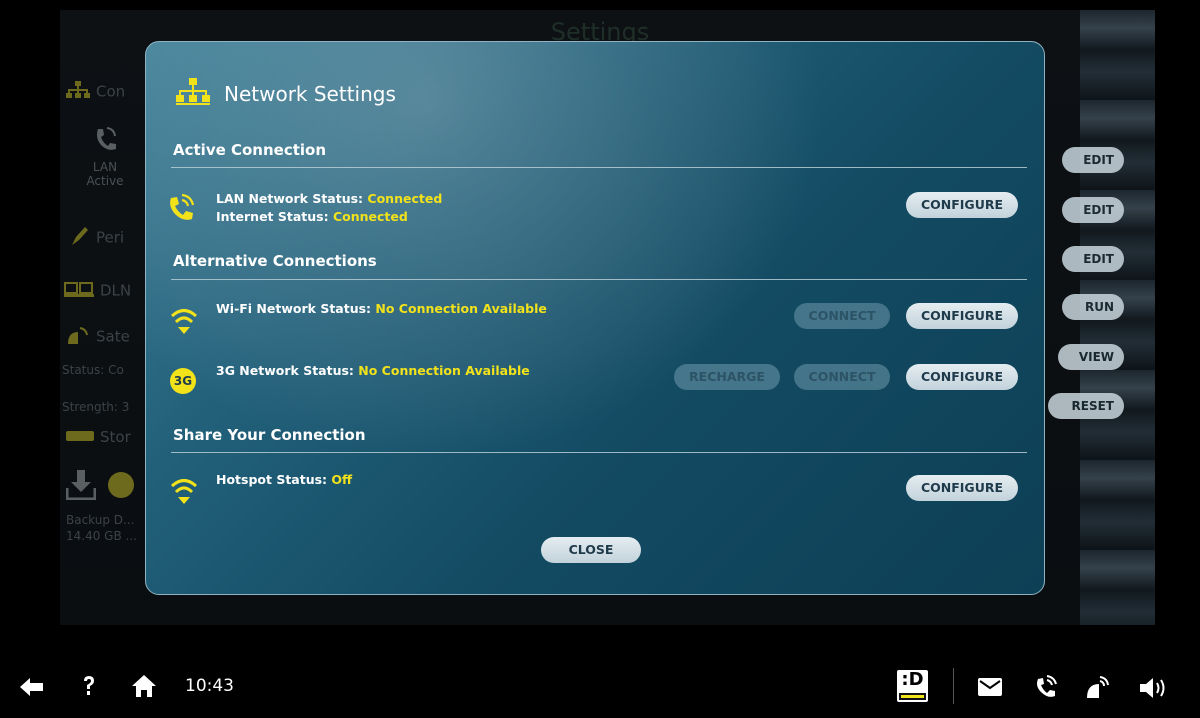 The image size is (1200, 718). Describe the element at coordinates (98, 337) in the screenshot. I see `bg-sidebar-satellite: Sate` at that location.